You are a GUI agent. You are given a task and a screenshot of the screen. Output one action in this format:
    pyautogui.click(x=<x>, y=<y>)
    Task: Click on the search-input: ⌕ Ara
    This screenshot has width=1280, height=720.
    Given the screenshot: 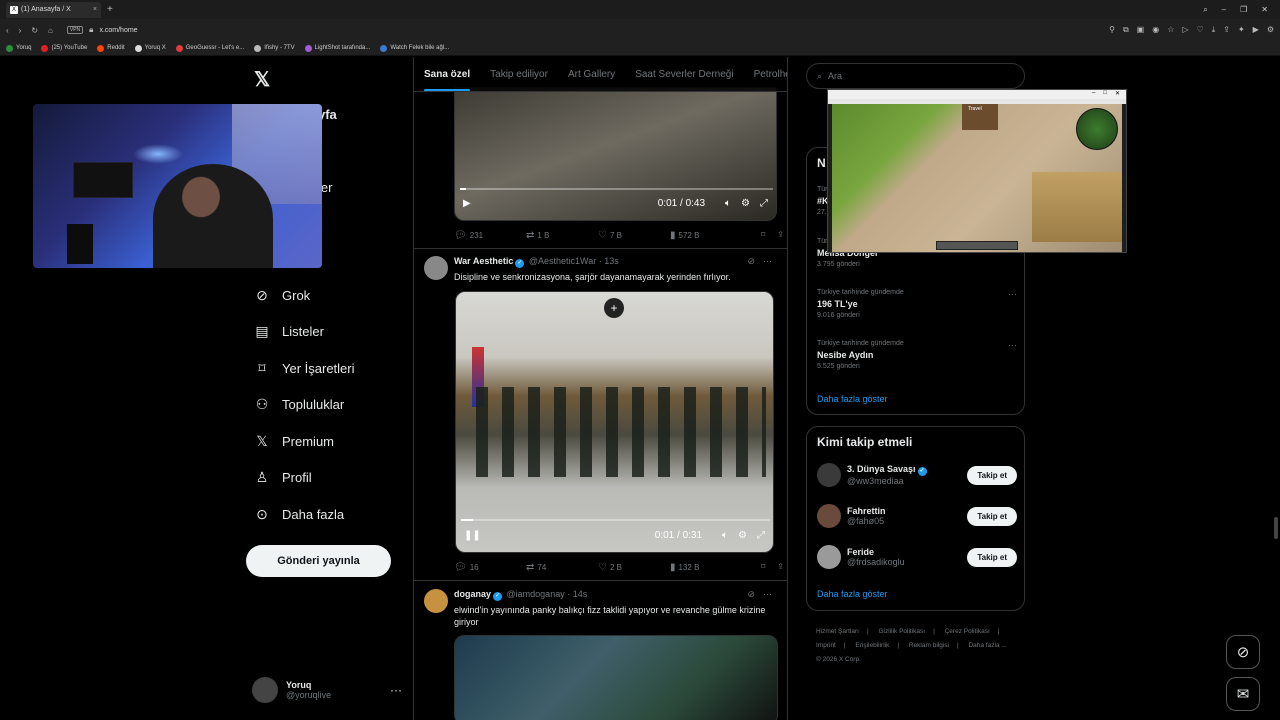 What is the action you would take?
    pyautogui.click(x=915, y=76)
    